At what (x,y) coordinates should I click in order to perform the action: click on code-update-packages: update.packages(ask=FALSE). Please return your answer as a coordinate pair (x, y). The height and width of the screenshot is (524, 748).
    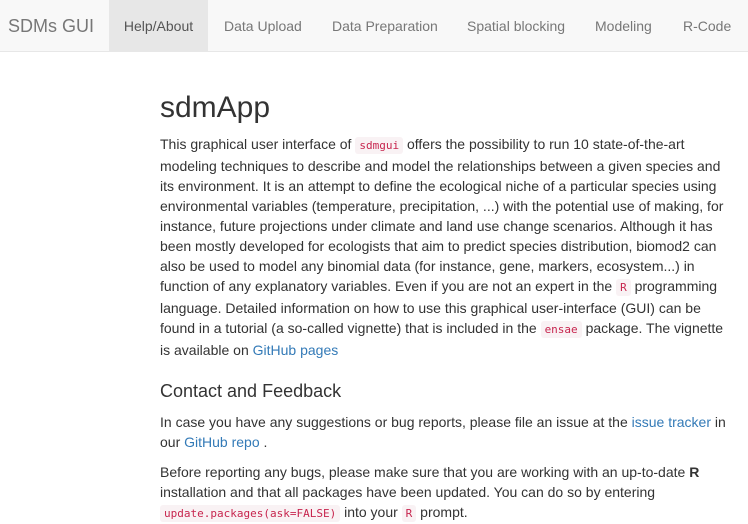
    Looking at the image, I should click on (250, 513).